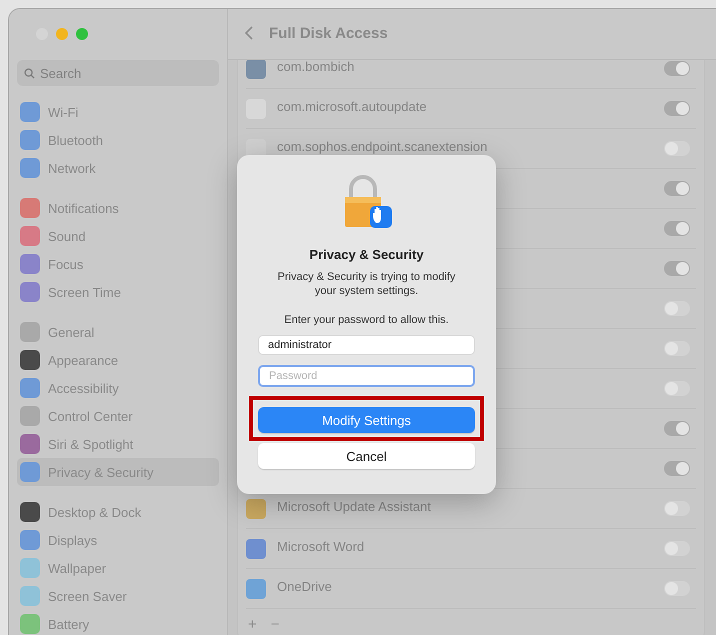  Describe the element at coordinates (118, 112) in the screenshot. I see `sidebar-item: Wi-Fi` at that location.